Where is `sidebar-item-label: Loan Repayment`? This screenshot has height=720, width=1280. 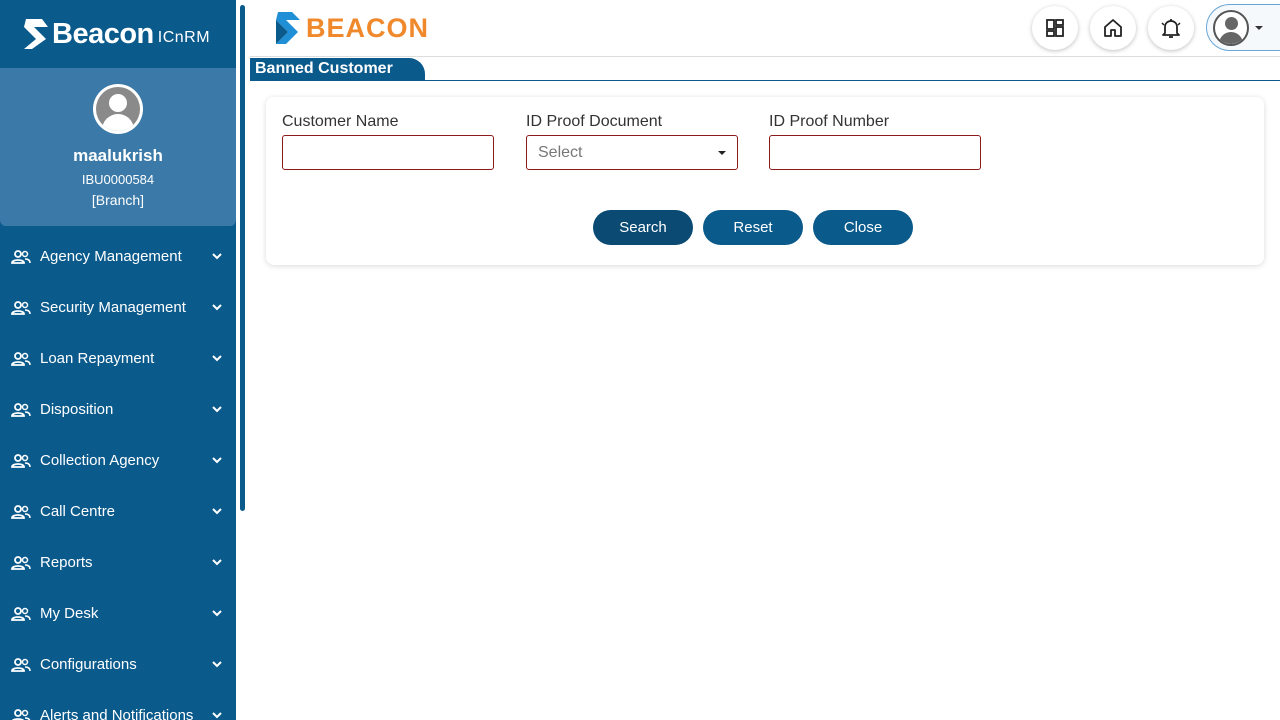 sidebar-item-label: Loan Repayment is located at coordinates (97, 358).